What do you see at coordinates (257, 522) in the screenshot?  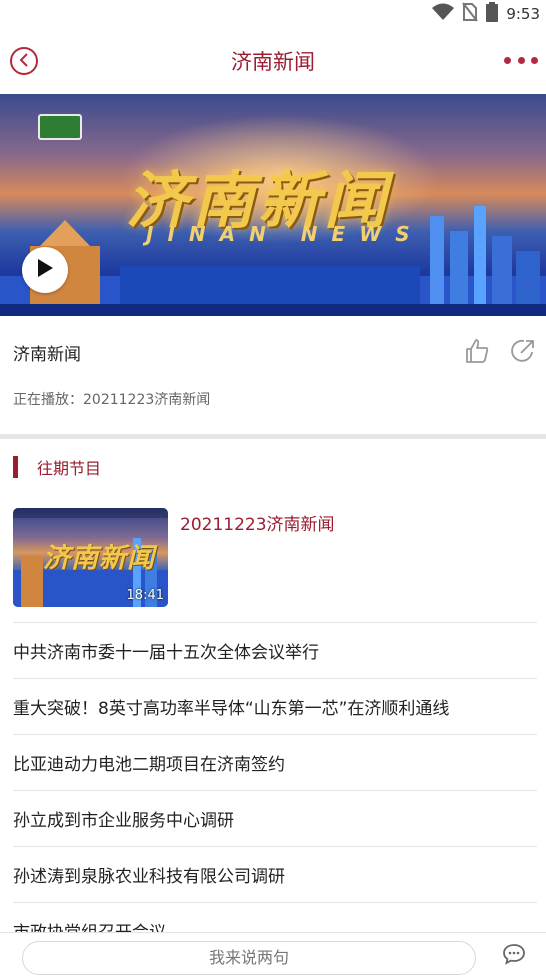 I see `episode-title: 20211223济南新闻` at bounding box center [257, 522].